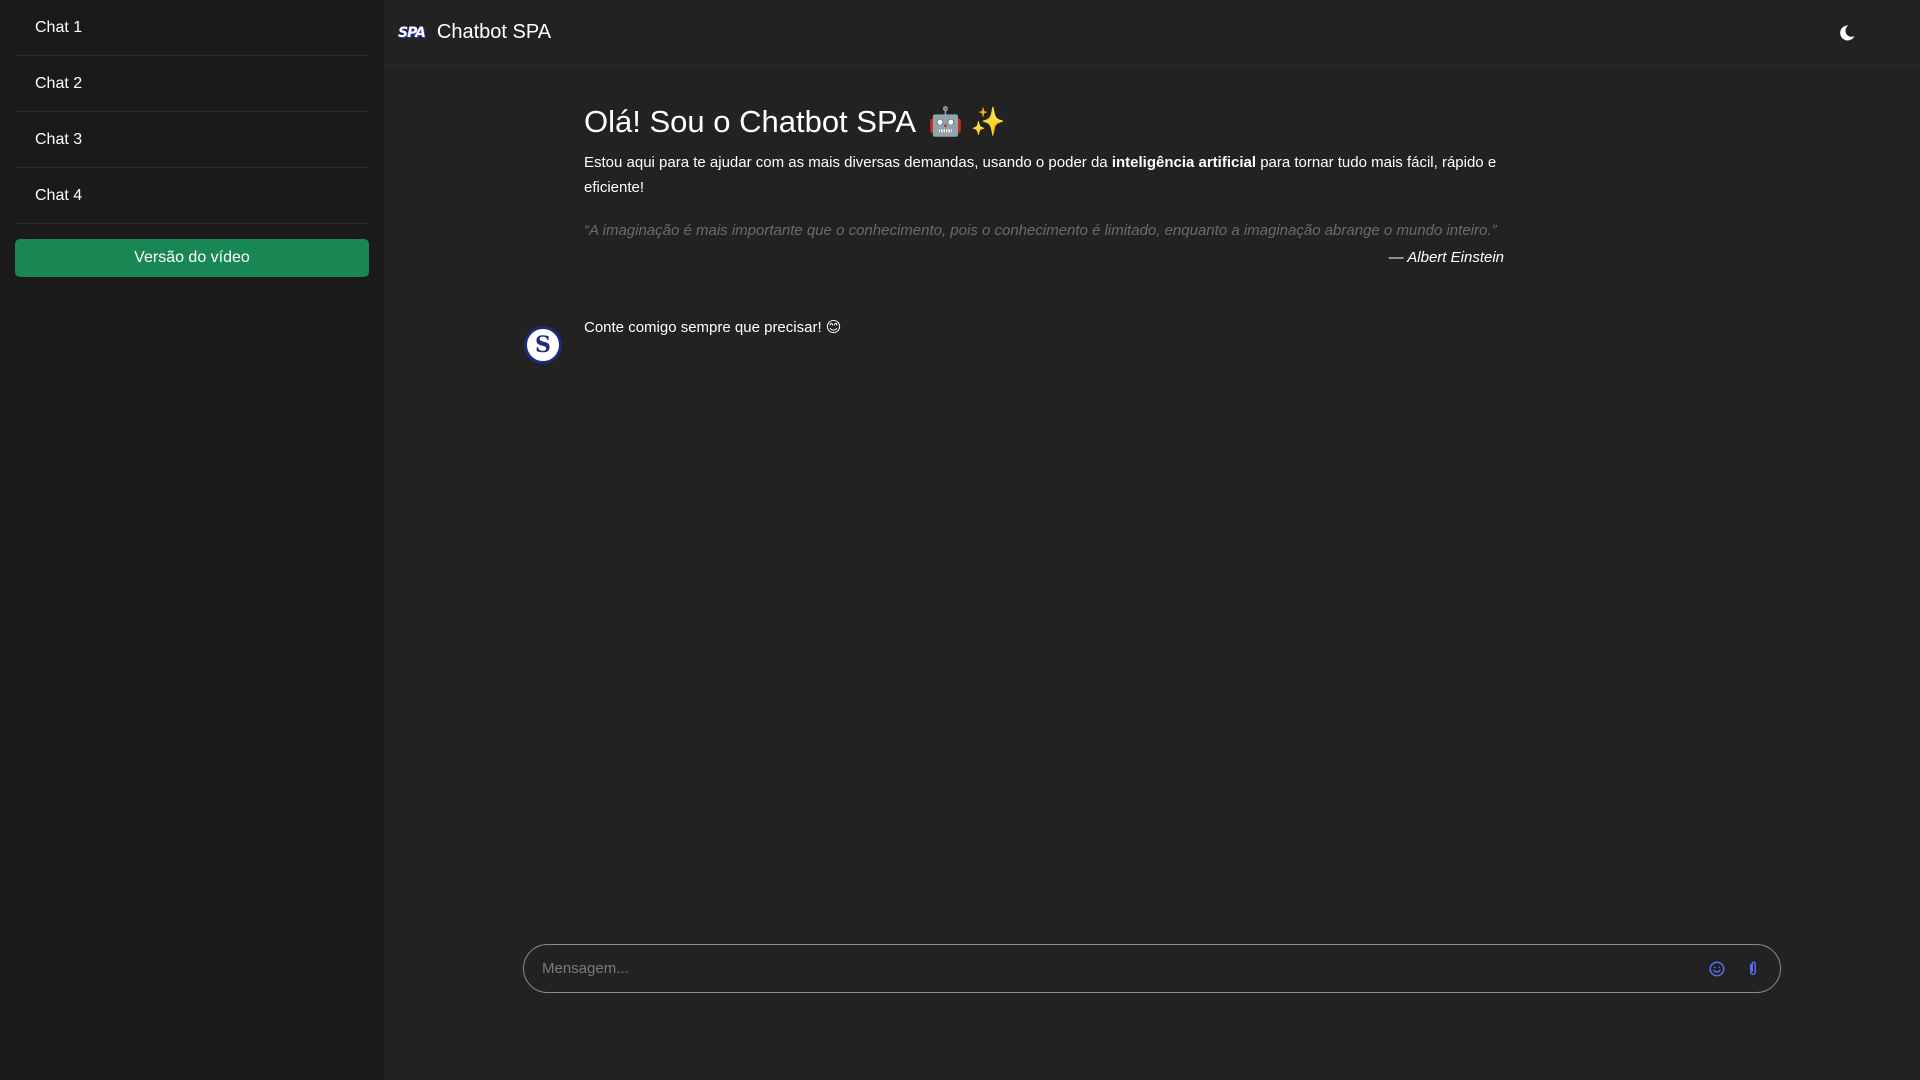 Image resolution: width=1920 pixels, height=1080 pixels. Describe the element at coordinates (1446, 257) in the screenshot. I see `quote-author: — Albert Einstein` at that location.